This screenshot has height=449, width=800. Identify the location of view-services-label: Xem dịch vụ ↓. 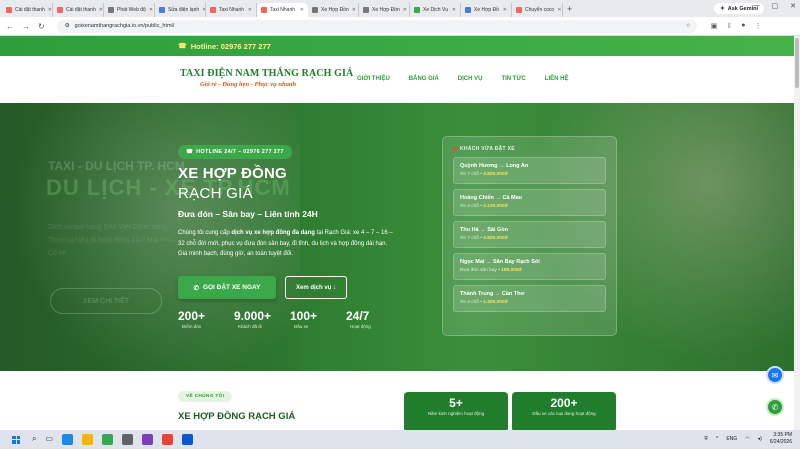
(315, 287).